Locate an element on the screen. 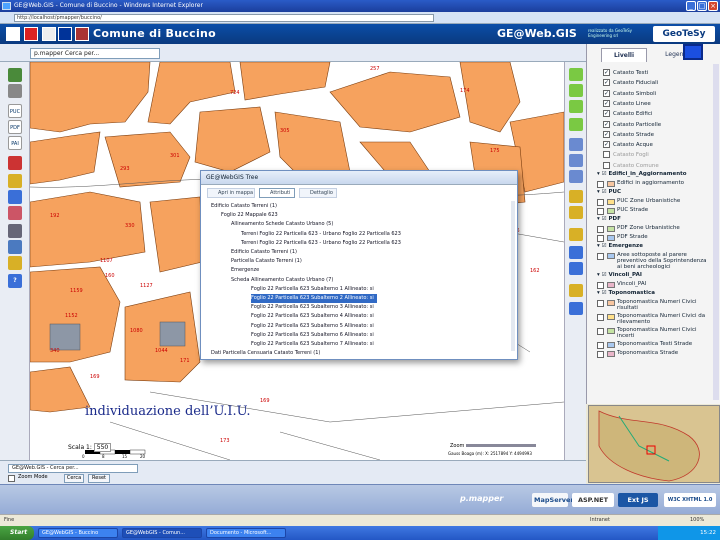 The height and width of the screenshot is (540, 720). layer-item: ✓ Catasto Testi is located at coordinates (625, 73).